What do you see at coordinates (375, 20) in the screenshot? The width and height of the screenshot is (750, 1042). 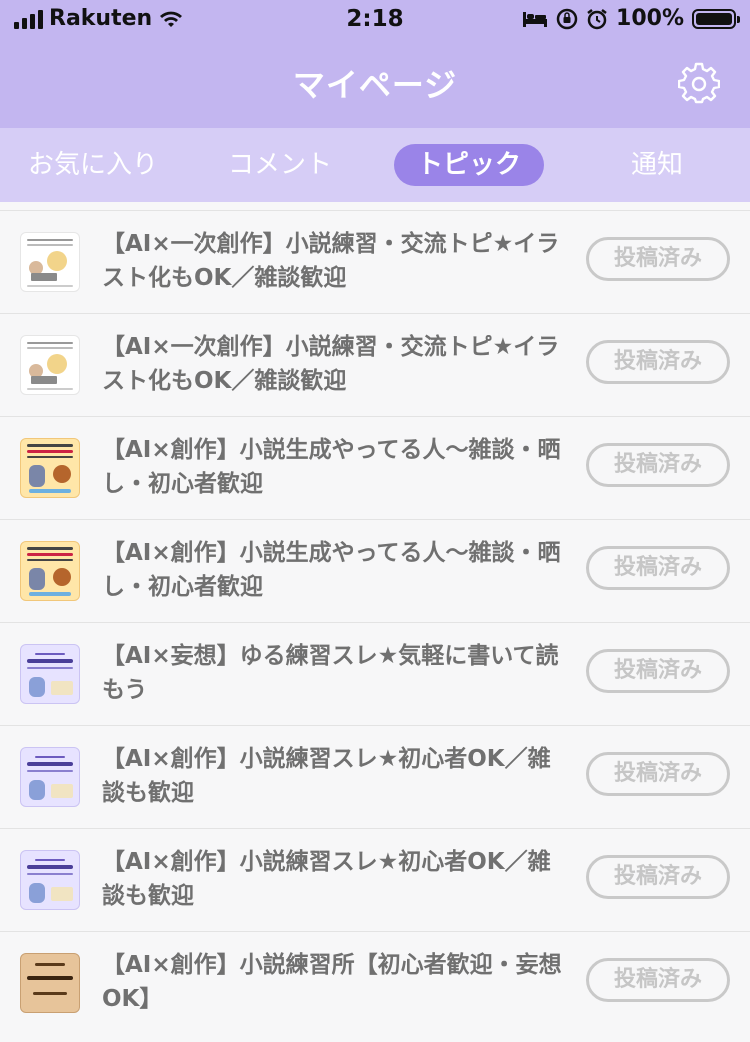 I see `status-bar: Rakuten 2:18 100%` at bounding box center [375, 20].